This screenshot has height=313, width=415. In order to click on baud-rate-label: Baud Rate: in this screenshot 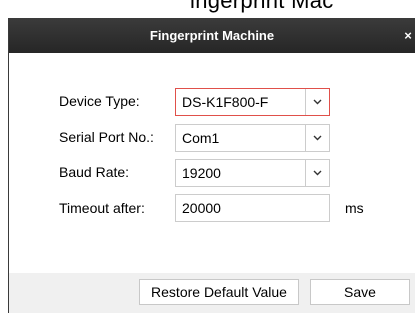, I will do `click(94, 172)`.